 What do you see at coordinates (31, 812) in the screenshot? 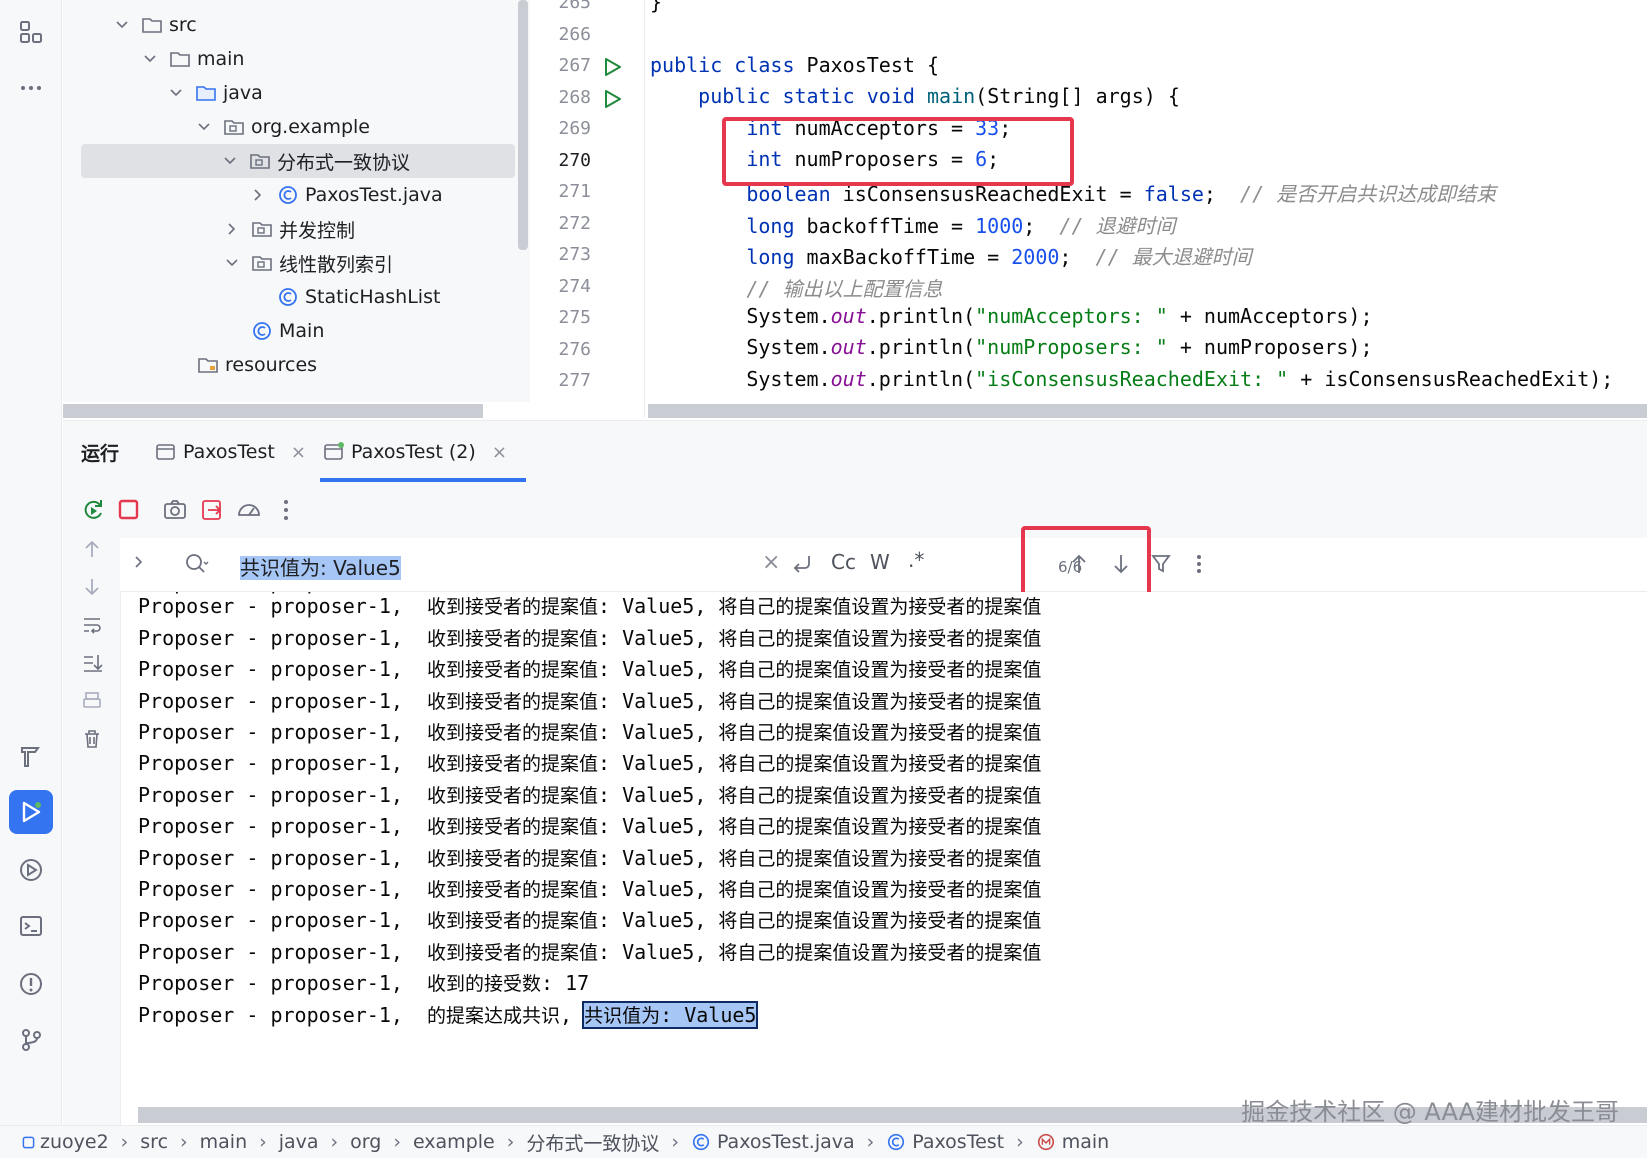
I see `run-window-icon` at bounding box center [31, 812].